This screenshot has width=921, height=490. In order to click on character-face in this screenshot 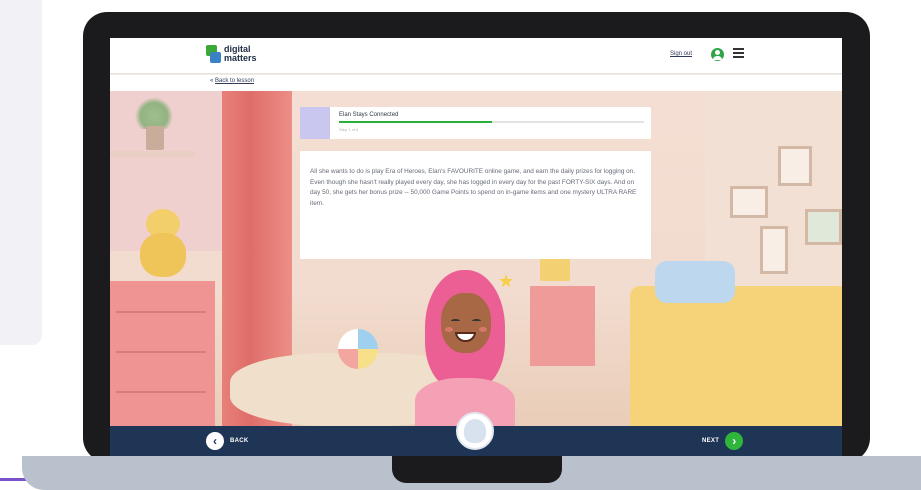, I will do `click(466, 323)`.